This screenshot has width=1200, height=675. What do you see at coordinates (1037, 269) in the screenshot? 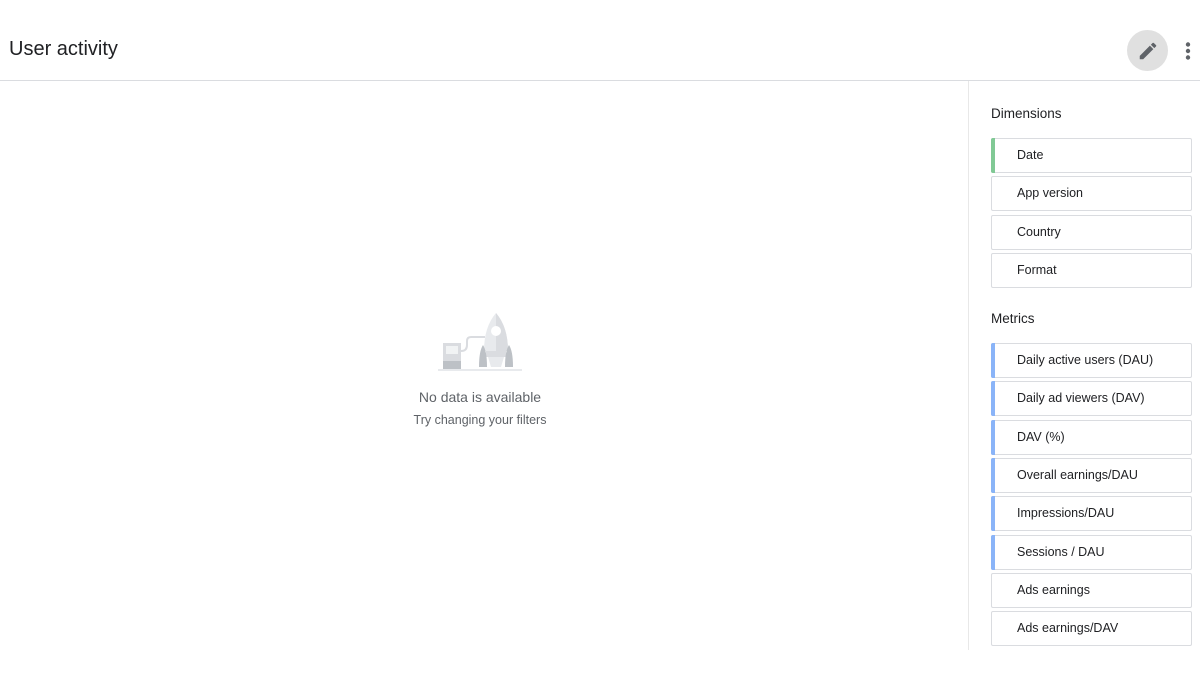
I see `chip-label: Format` at bounding box center [1037, 269].